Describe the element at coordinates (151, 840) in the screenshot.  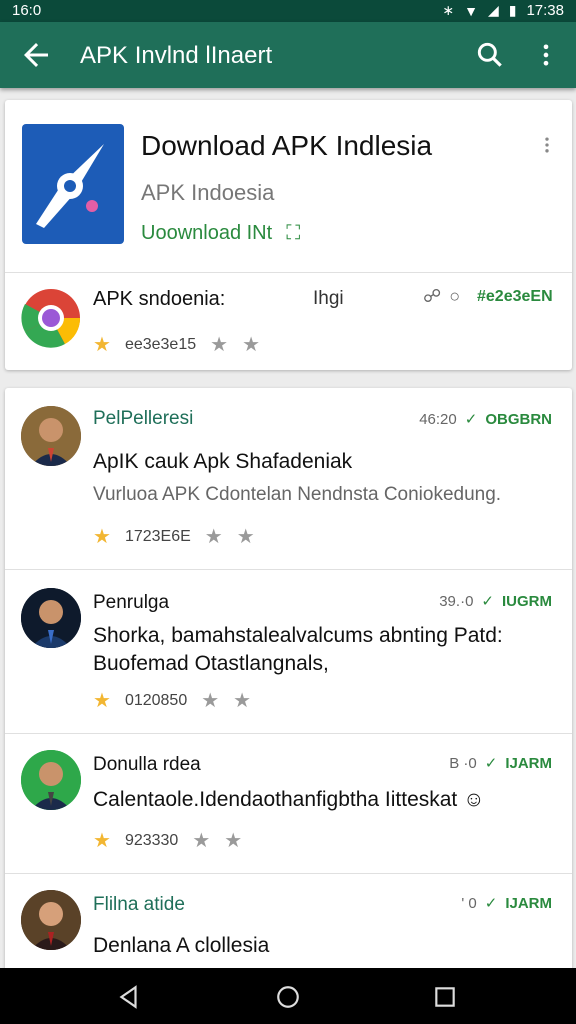
I see `rating-value: 923330` at that location.